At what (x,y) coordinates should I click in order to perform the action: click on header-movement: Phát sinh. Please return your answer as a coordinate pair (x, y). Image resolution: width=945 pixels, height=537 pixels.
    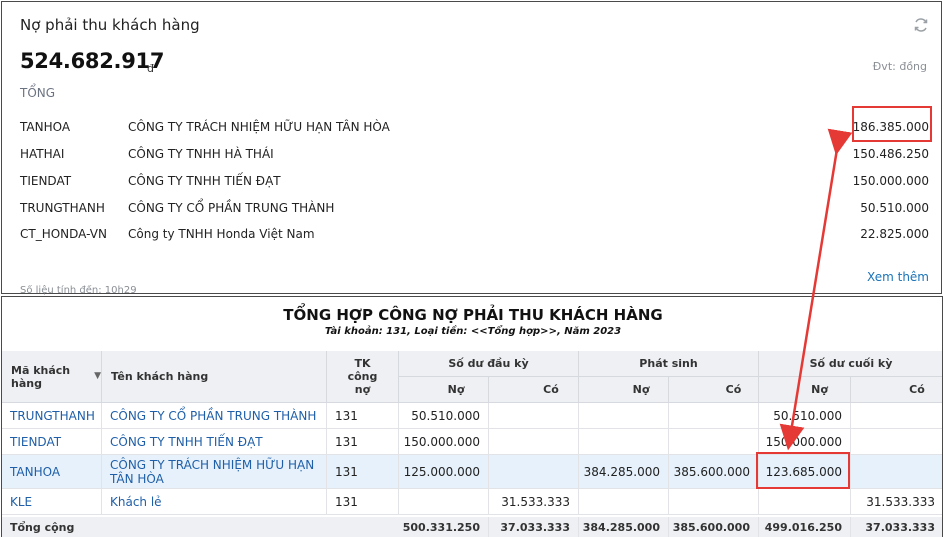
    Looking at the image, I should click on (669, 364).